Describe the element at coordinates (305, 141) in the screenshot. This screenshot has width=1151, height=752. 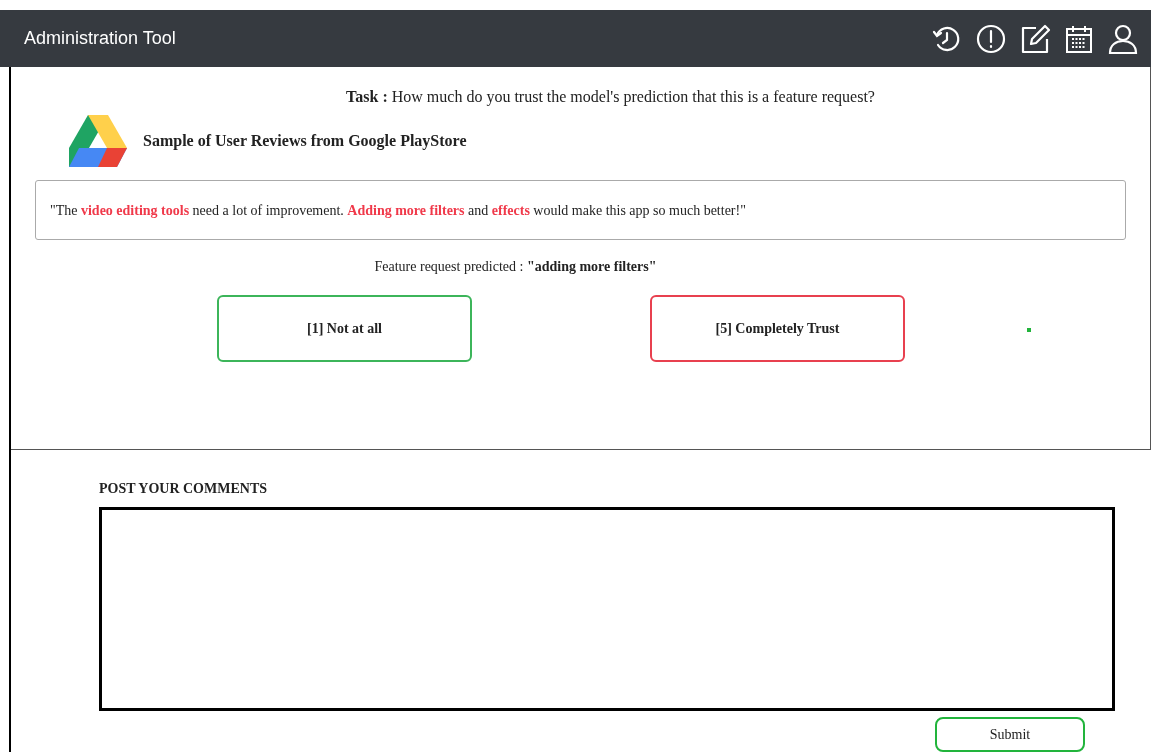
I see `source-title: Sample of User Reviews from Google PlayStore` at that location.